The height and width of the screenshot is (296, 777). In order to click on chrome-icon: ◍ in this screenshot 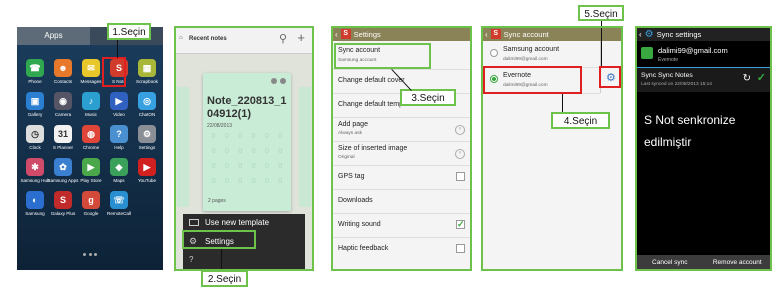, I will do `click(91, 134)`.